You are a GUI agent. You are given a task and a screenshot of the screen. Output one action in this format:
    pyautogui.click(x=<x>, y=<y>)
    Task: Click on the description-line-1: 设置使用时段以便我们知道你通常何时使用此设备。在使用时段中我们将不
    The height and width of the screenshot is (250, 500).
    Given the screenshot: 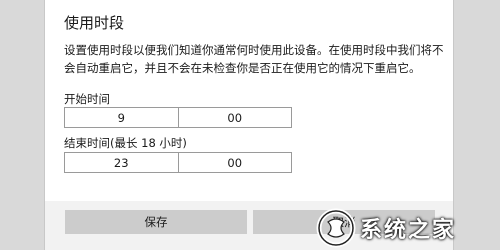 What is the action you would take?
    pyautogui.click(x=254, y=50)
    